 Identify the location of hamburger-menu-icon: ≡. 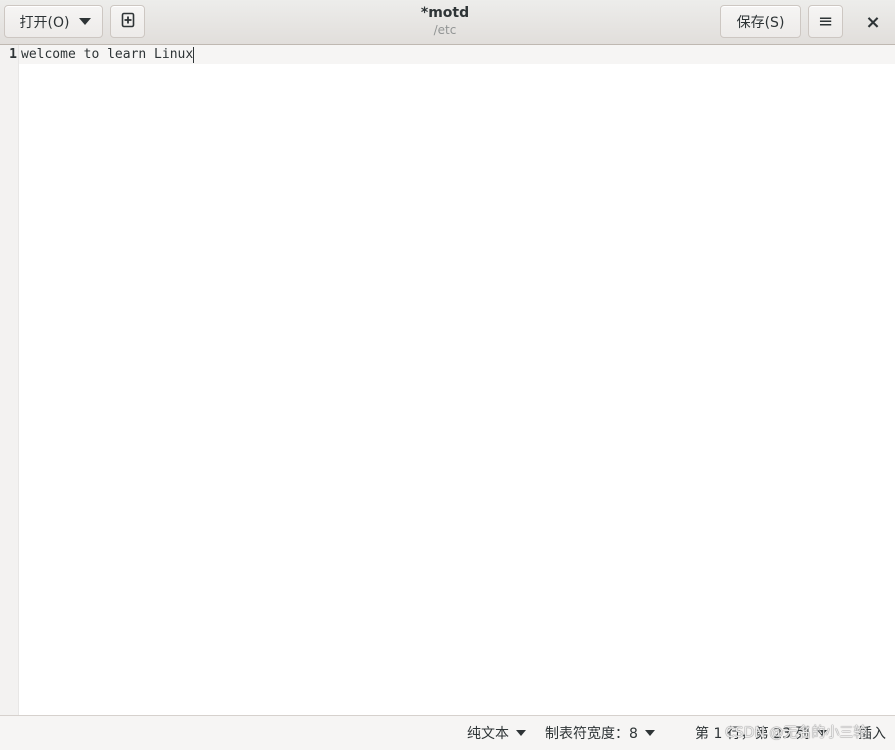
(825, 21).